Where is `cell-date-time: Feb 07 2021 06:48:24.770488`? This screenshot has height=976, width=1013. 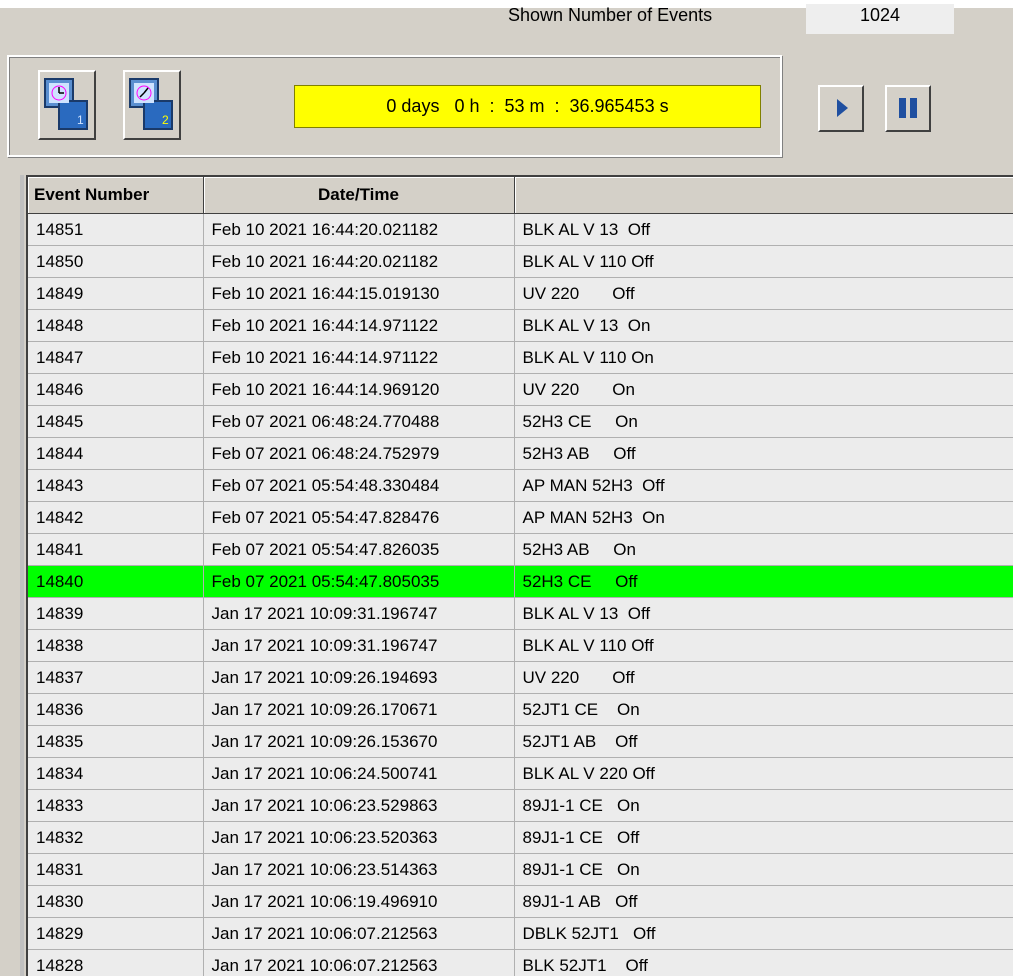
cell-date-time: Feb 07 2021 06:48:24.770488 is located at coordinates (359, 421).